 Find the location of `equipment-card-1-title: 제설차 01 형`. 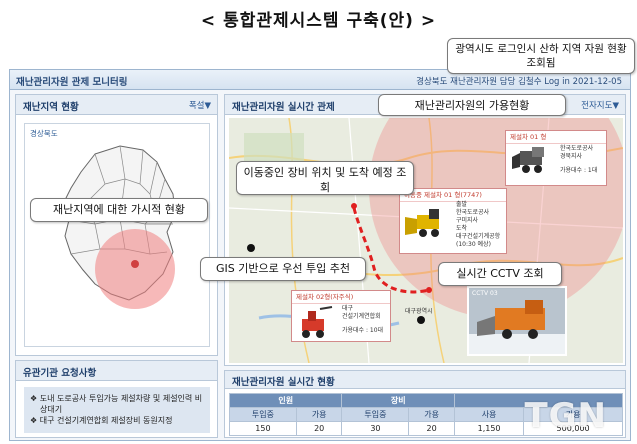

equipment-card-1-title: 제설차 01 형 is located at coordinates (556, 137).